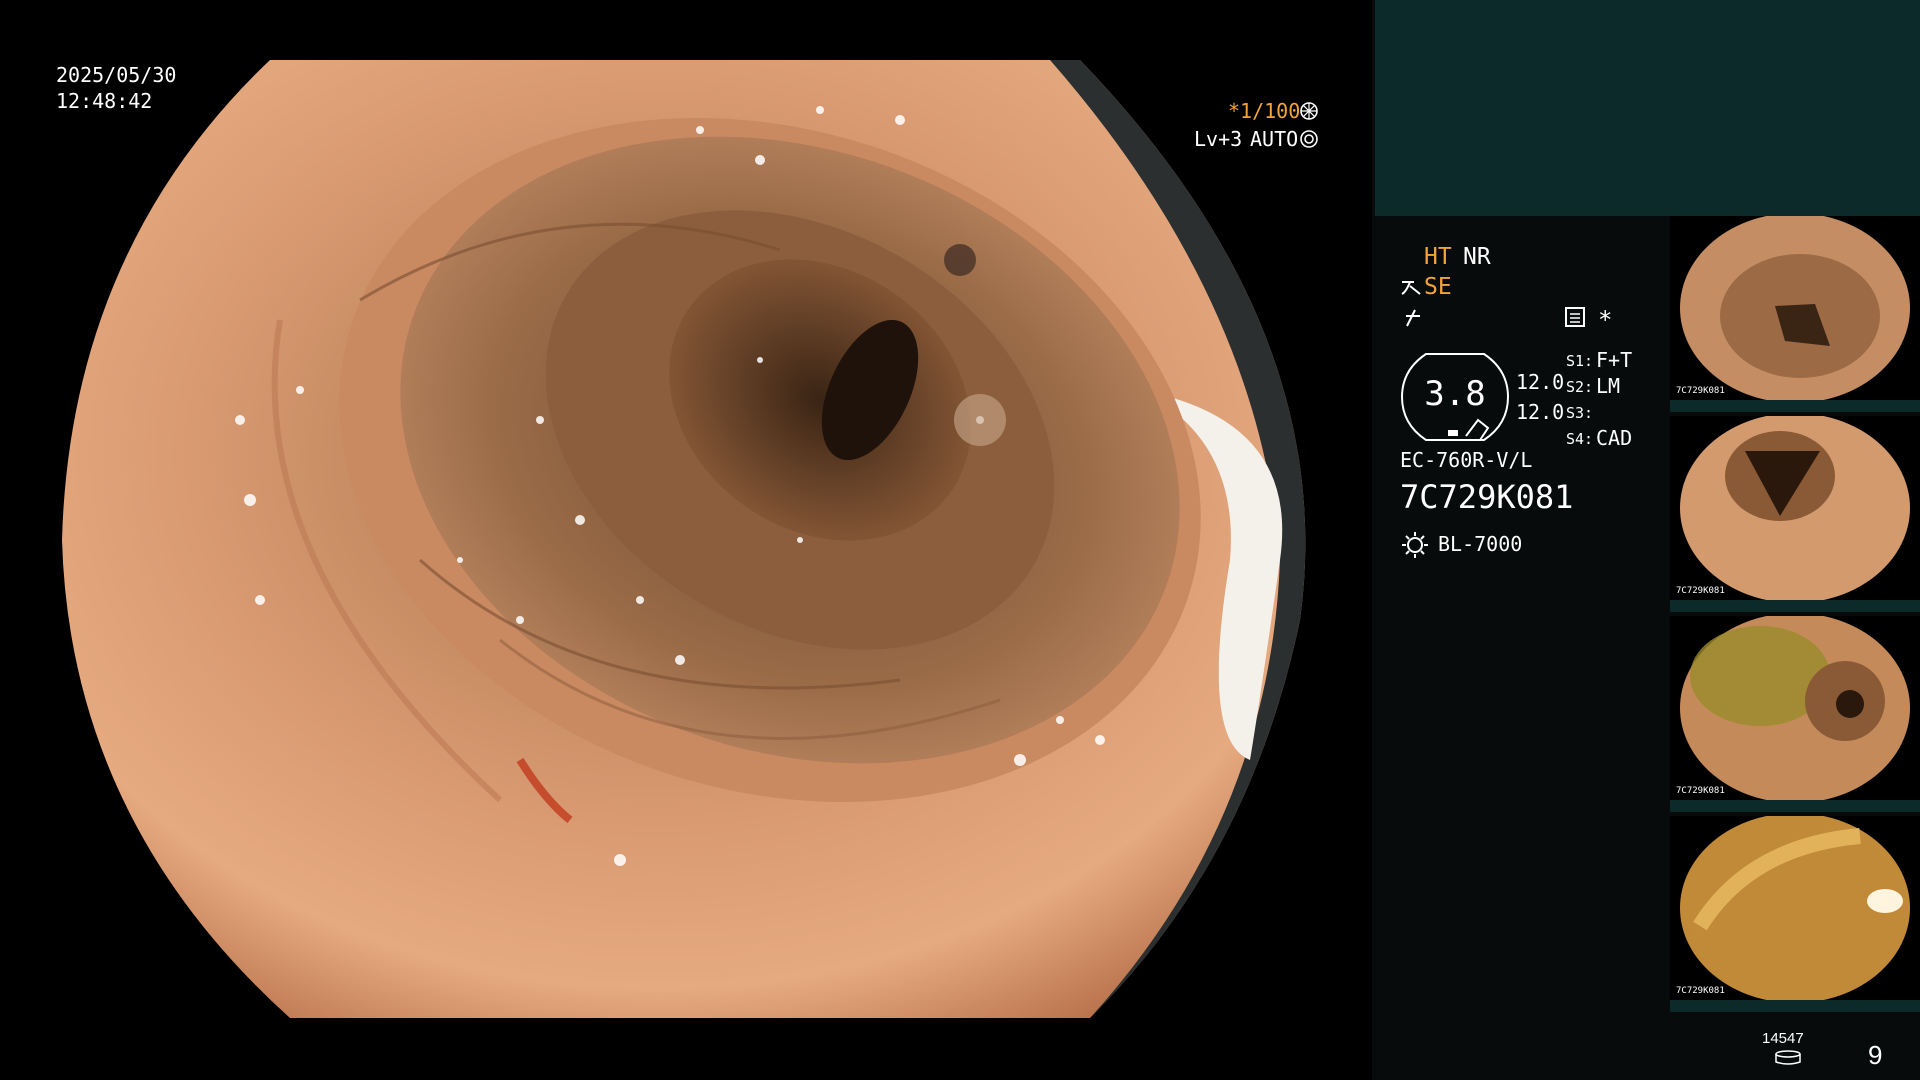 The image size is (1920, 1080). What do you see at coordinates (1477, 257) in the screenshot?
I see `nr-indicator: NR` at bounding box center [1477, 257].